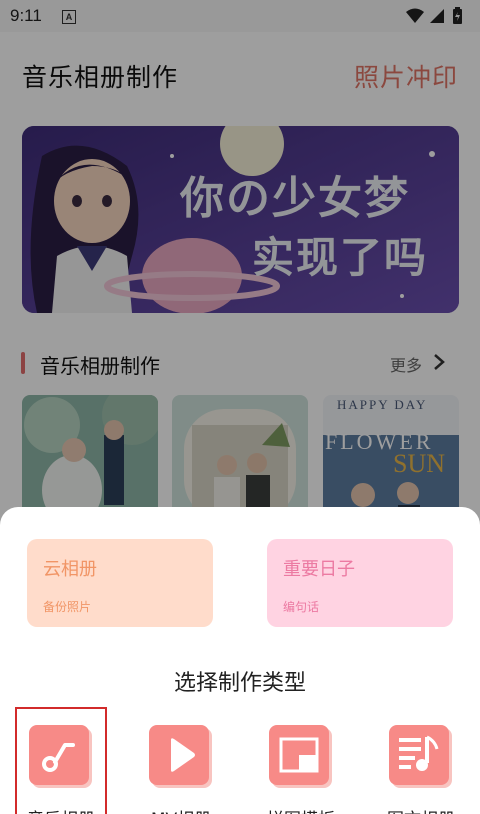  Describe the element at coordinates (181, 809) in the screenshot. I see `type-mv-album-label: MV相册` at that location.